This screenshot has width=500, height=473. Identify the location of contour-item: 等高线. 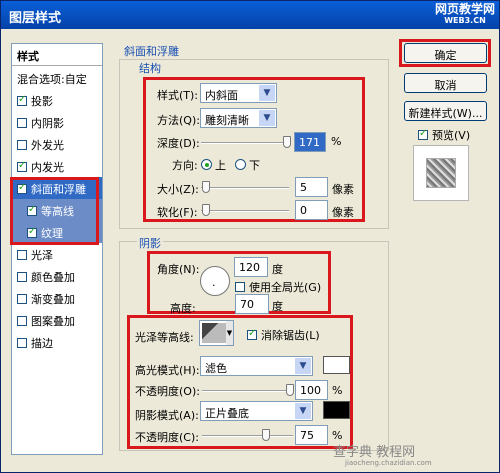
(57, 210).